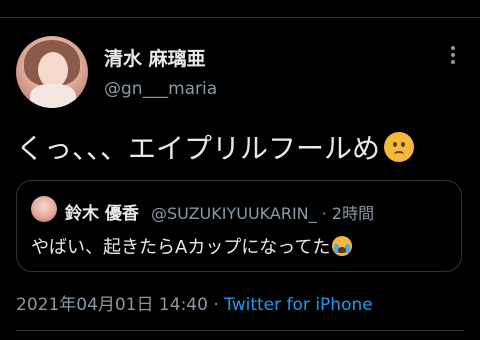 This screenshot has width=480, height=340. Describe the element at coordinates (112, 305) in the screenshot. I see `tweet-timestamp: 2021年04月01日 14:40` at that location.